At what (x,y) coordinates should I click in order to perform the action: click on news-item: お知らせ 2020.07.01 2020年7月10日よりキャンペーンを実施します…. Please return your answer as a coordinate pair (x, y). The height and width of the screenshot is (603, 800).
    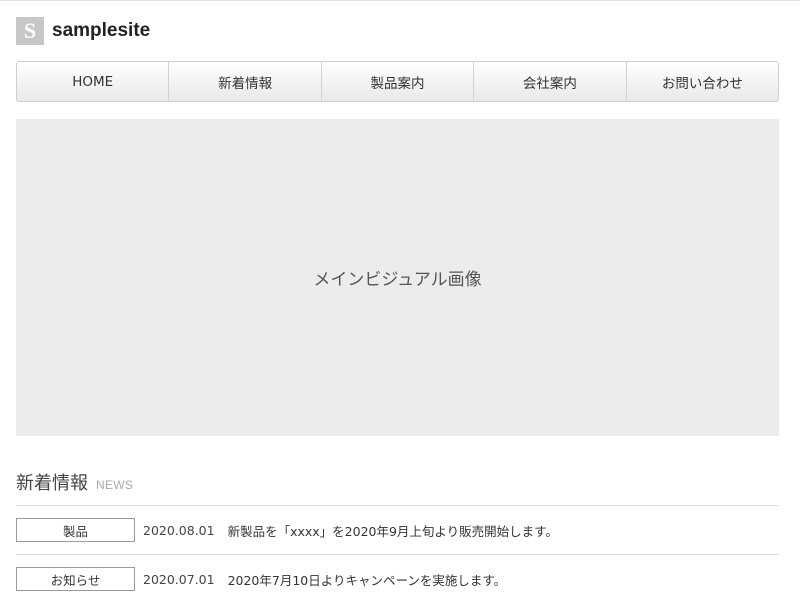
    Looking at the image, I should click on (397, 578).